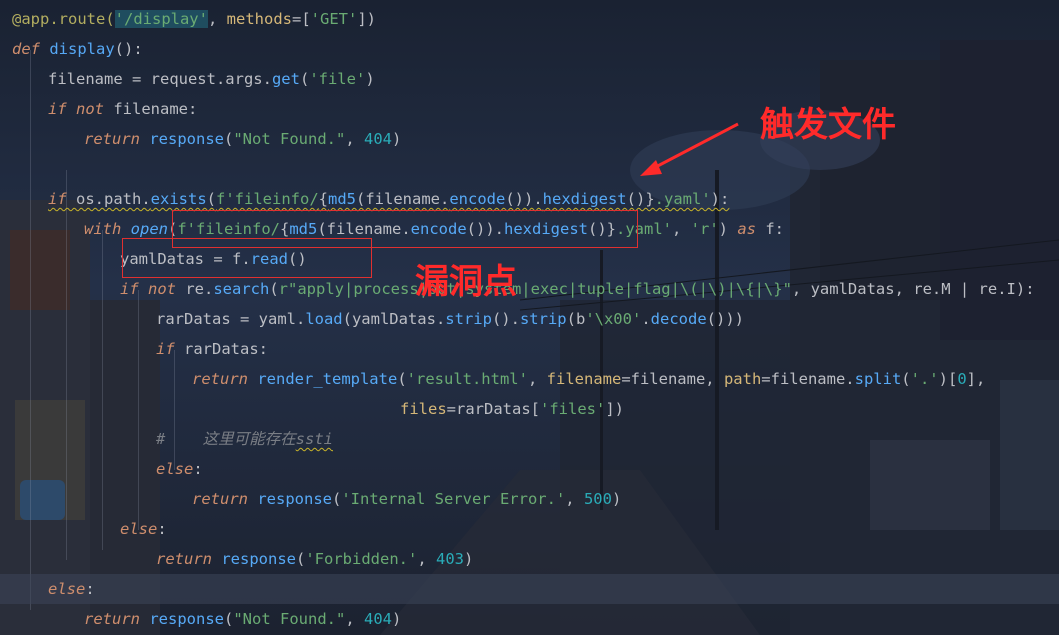  I want to click on code-line, so click(529, 169).